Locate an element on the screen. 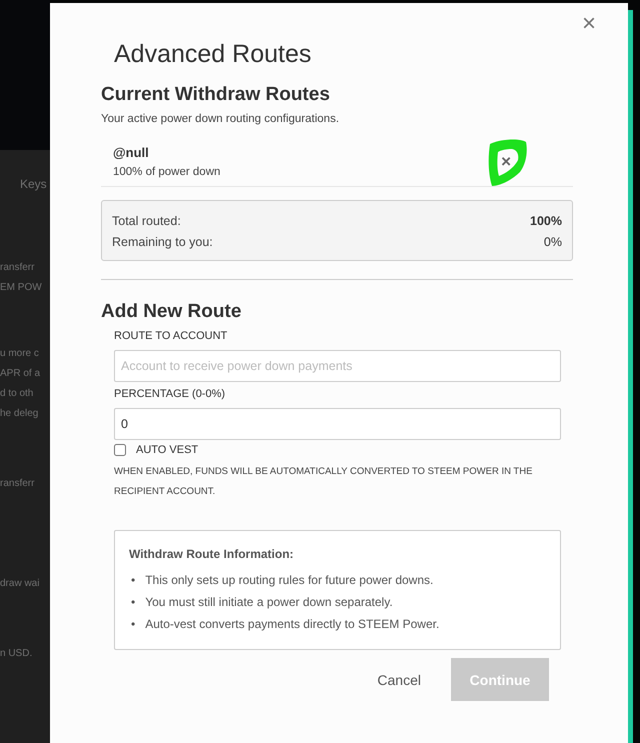  page-text: APR of a is located at coordinates (21, 374).